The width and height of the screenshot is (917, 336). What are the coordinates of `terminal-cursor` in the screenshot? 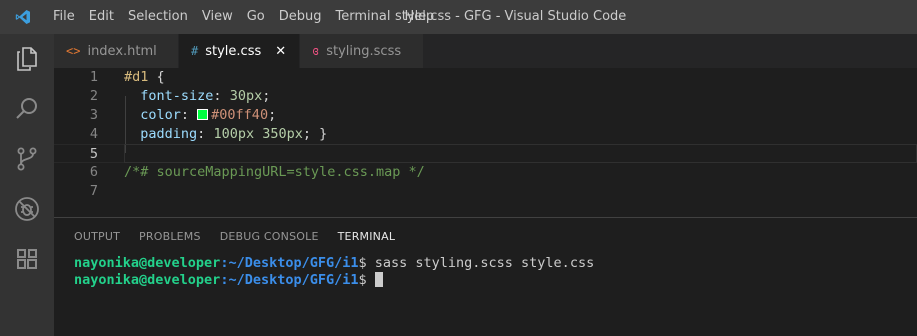 It's located at (378, 279).